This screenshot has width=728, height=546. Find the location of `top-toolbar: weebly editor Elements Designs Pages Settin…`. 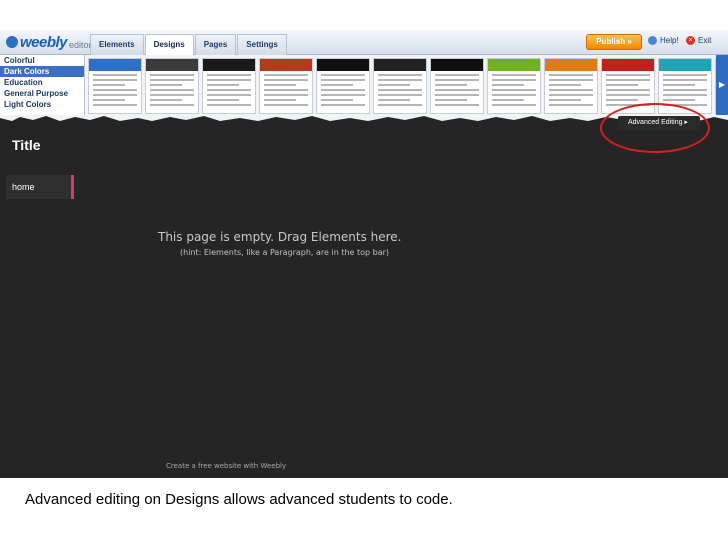

top-toolbar: weebly editor Elements Designs Pages Settin… is located at coordinates (364, 42).